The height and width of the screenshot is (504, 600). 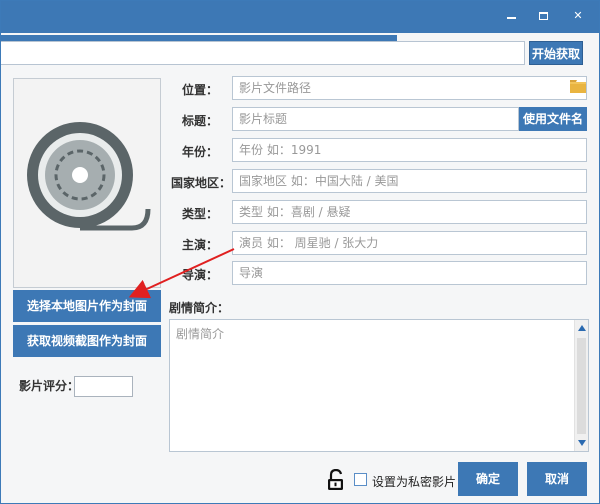 What do you see at coordinates (199, 275) in the screenshot?
I see `director-label: 导演：` at bounding box center [199, 275].